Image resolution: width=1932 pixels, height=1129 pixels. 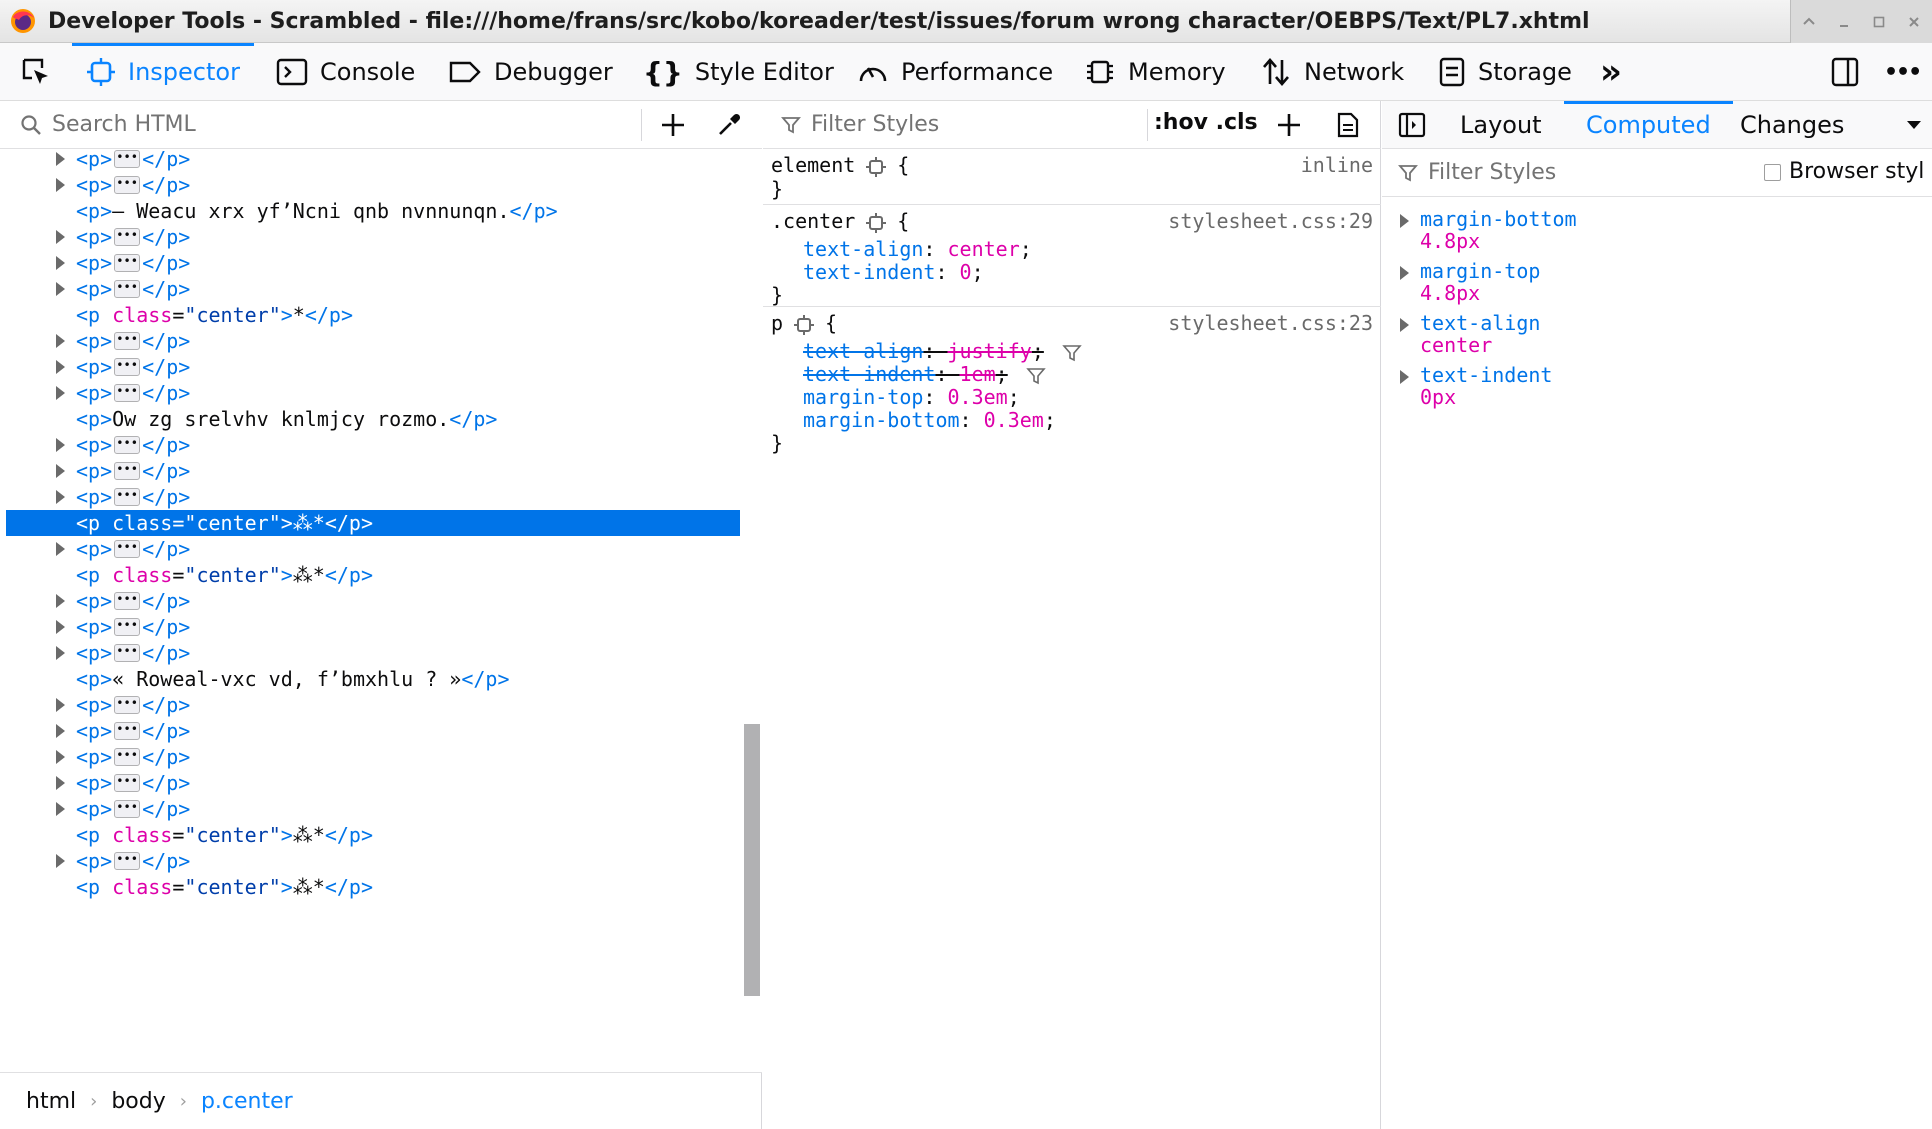 I want to click on element-picker-button, so click(x=42, y=72).